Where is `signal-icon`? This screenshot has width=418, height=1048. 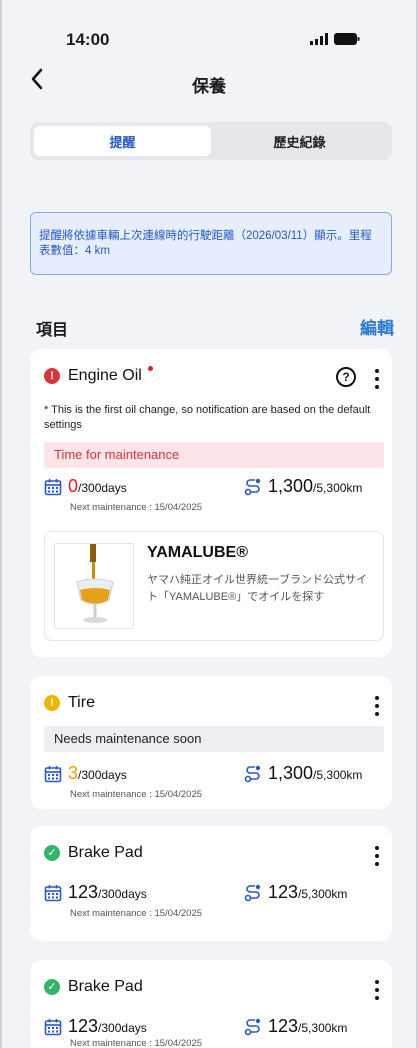 signal-icon is located at coordinates (319, 39).